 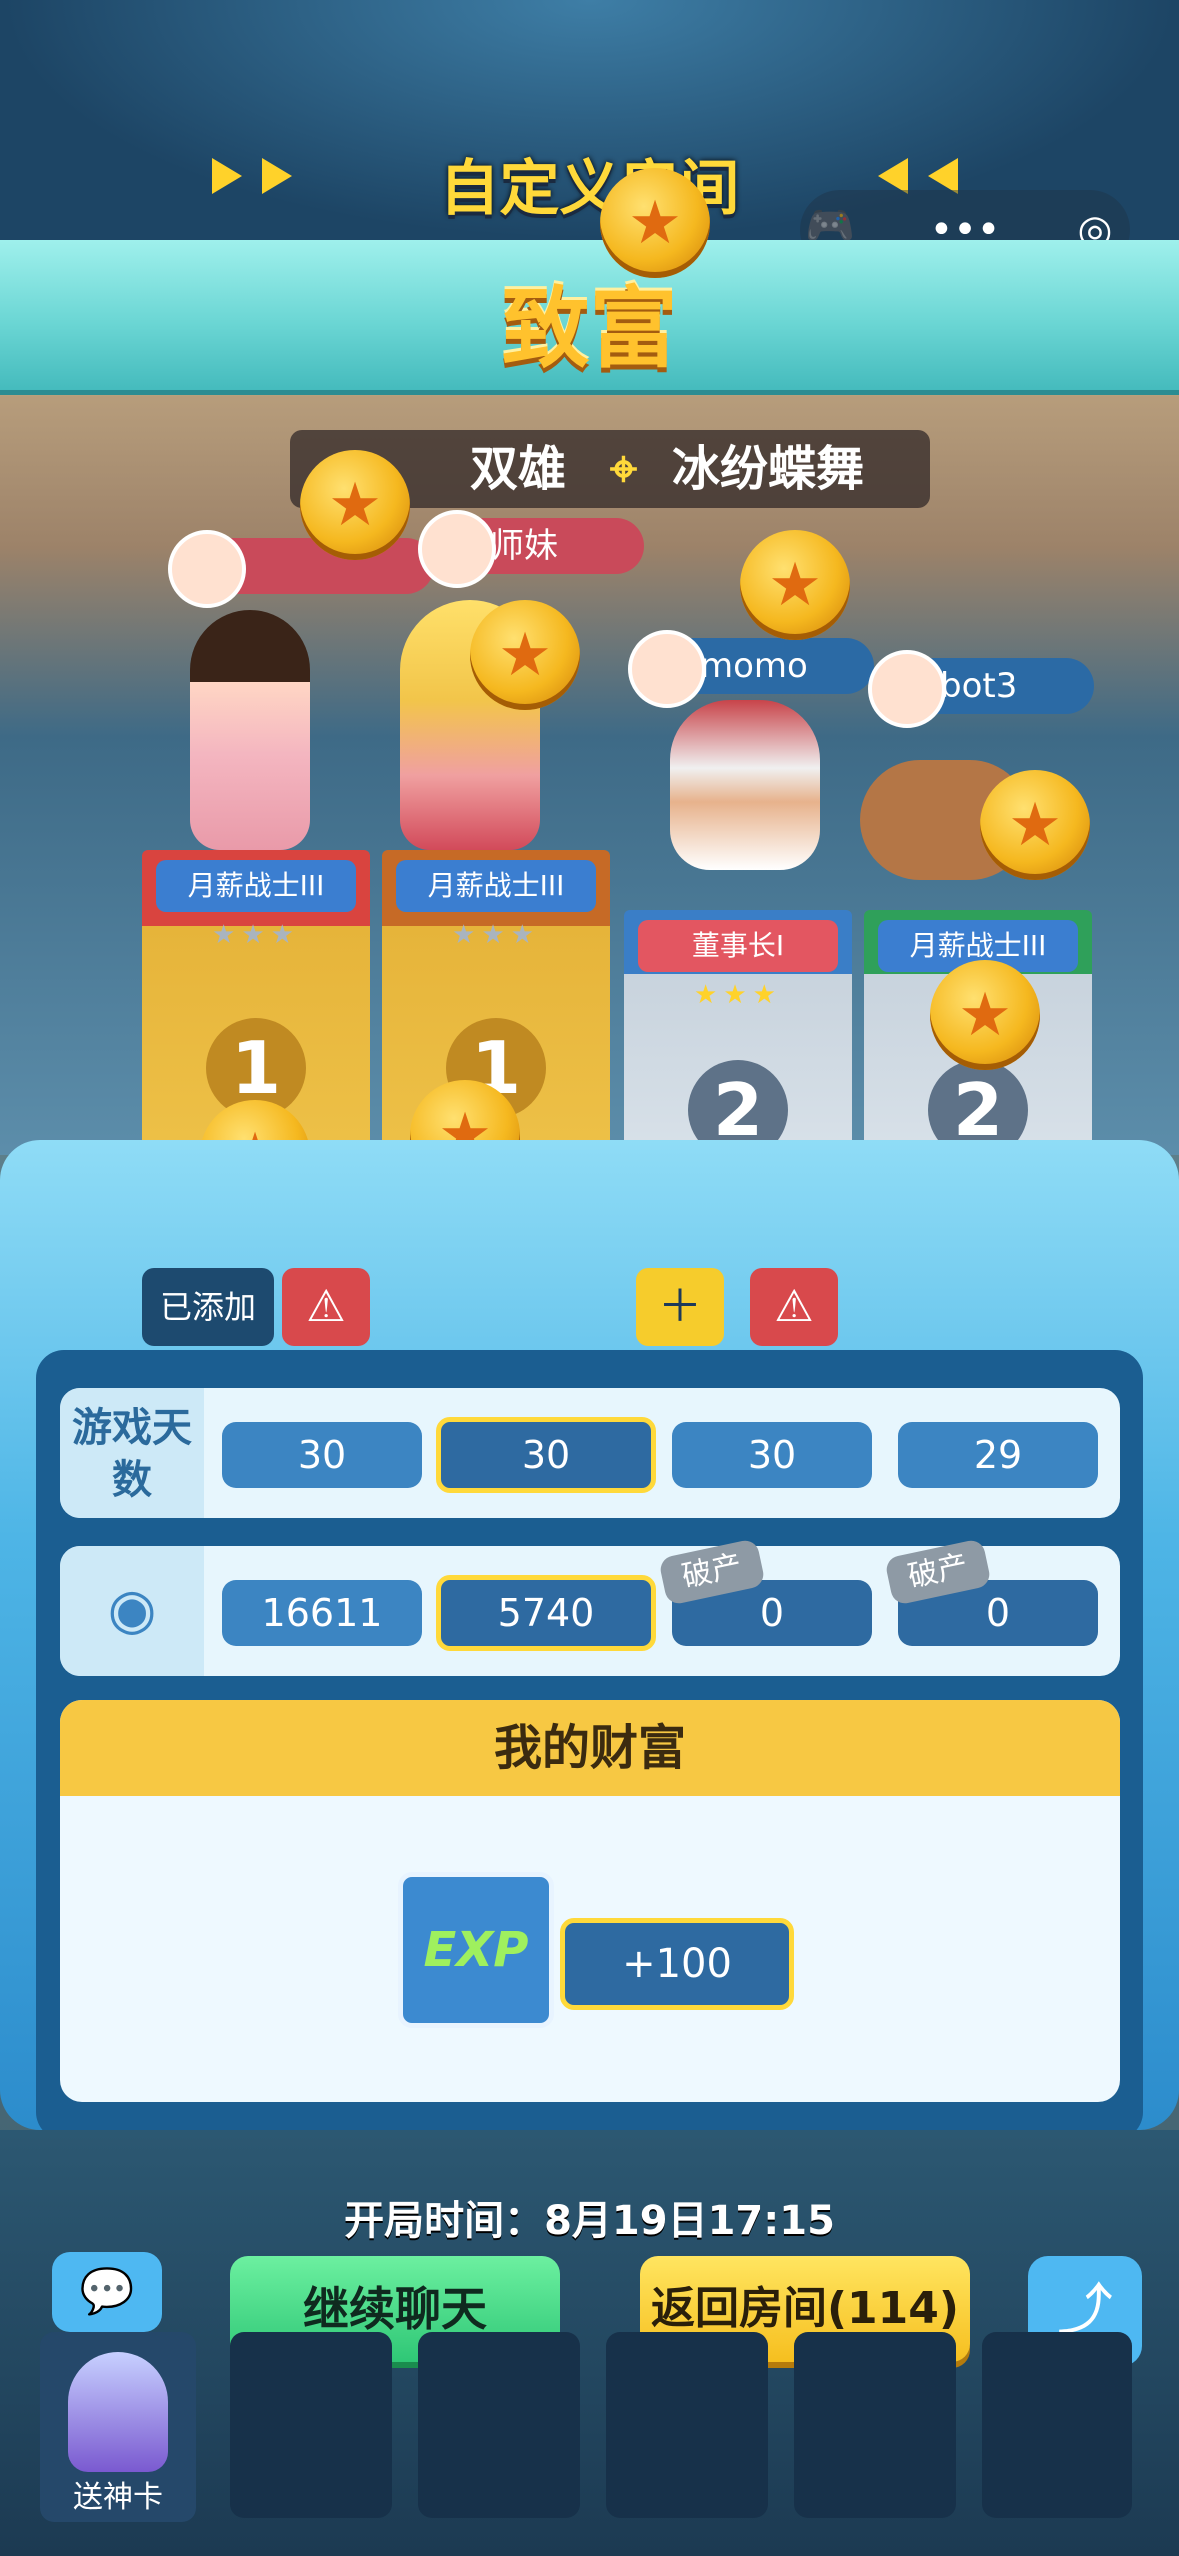 I want to click on character-girl, so click(x=250, y=730).